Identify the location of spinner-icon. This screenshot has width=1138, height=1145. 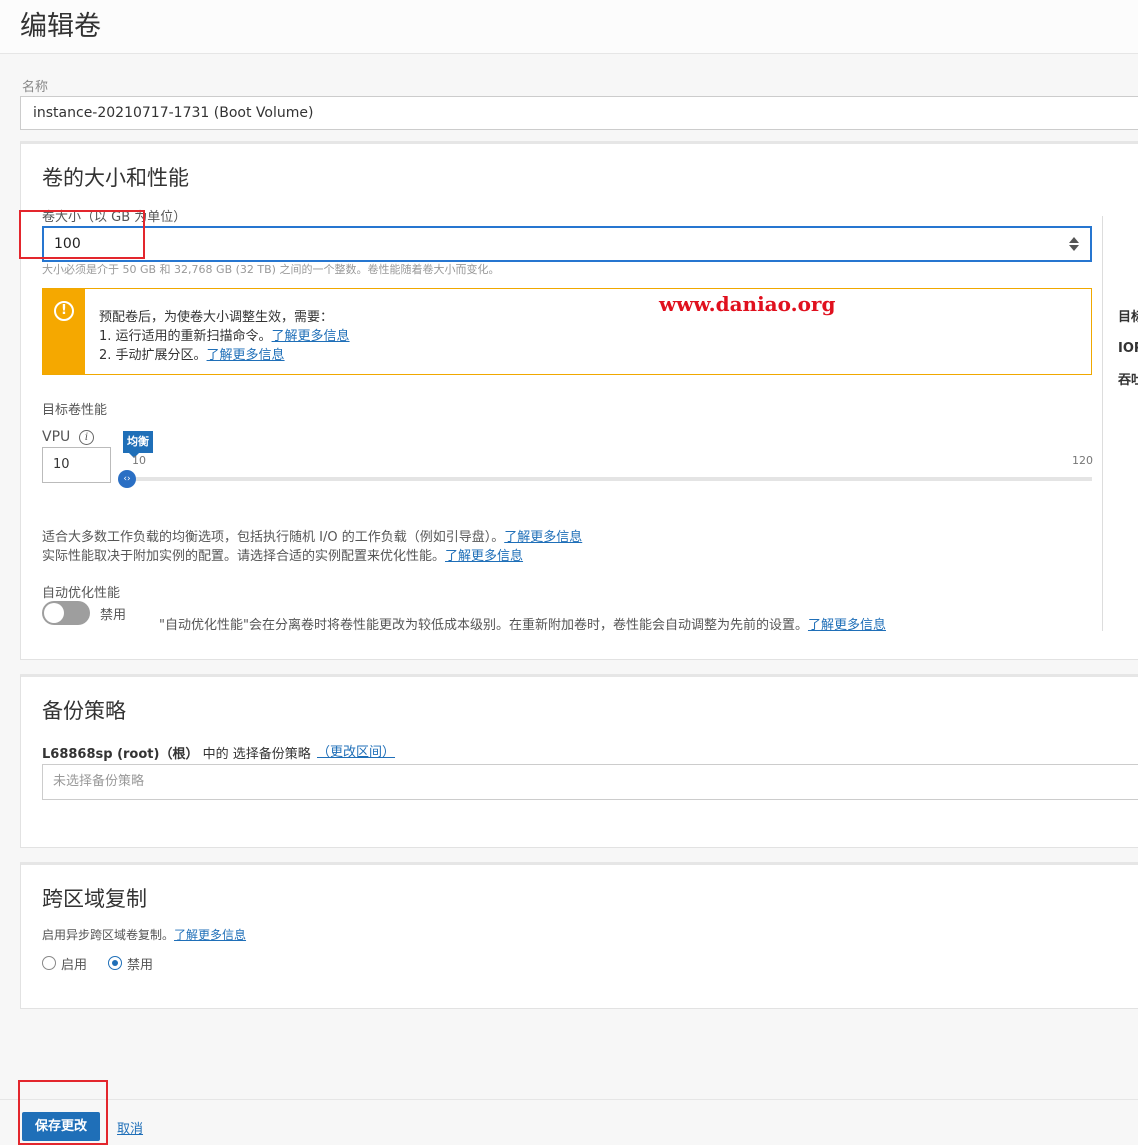
(1074, 244).